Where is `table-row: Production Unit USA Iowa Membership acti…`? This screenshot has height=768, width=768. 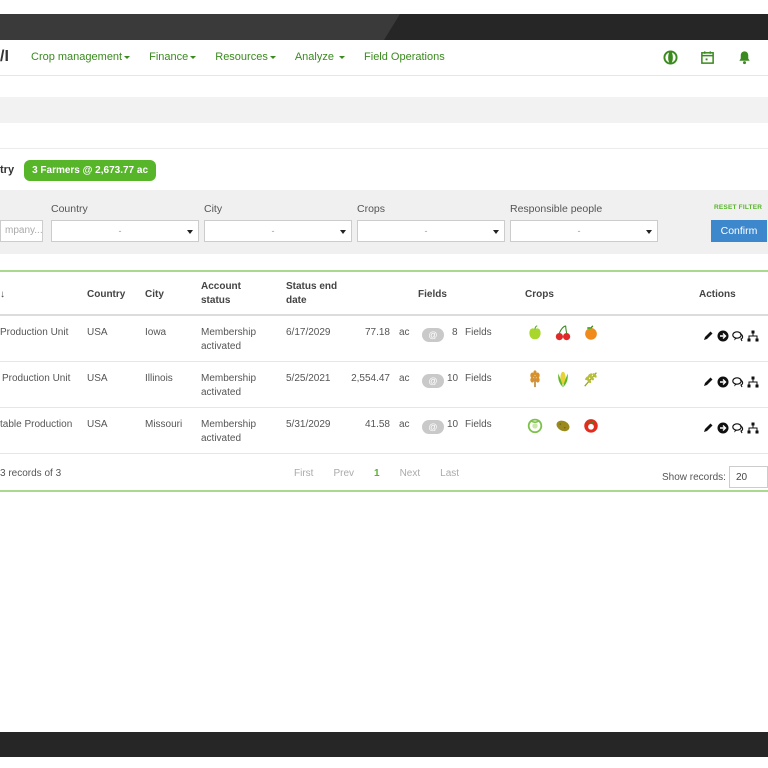 table-row: Production Unit USA Iowa Membership acti… is located at coordinates (384, 339).